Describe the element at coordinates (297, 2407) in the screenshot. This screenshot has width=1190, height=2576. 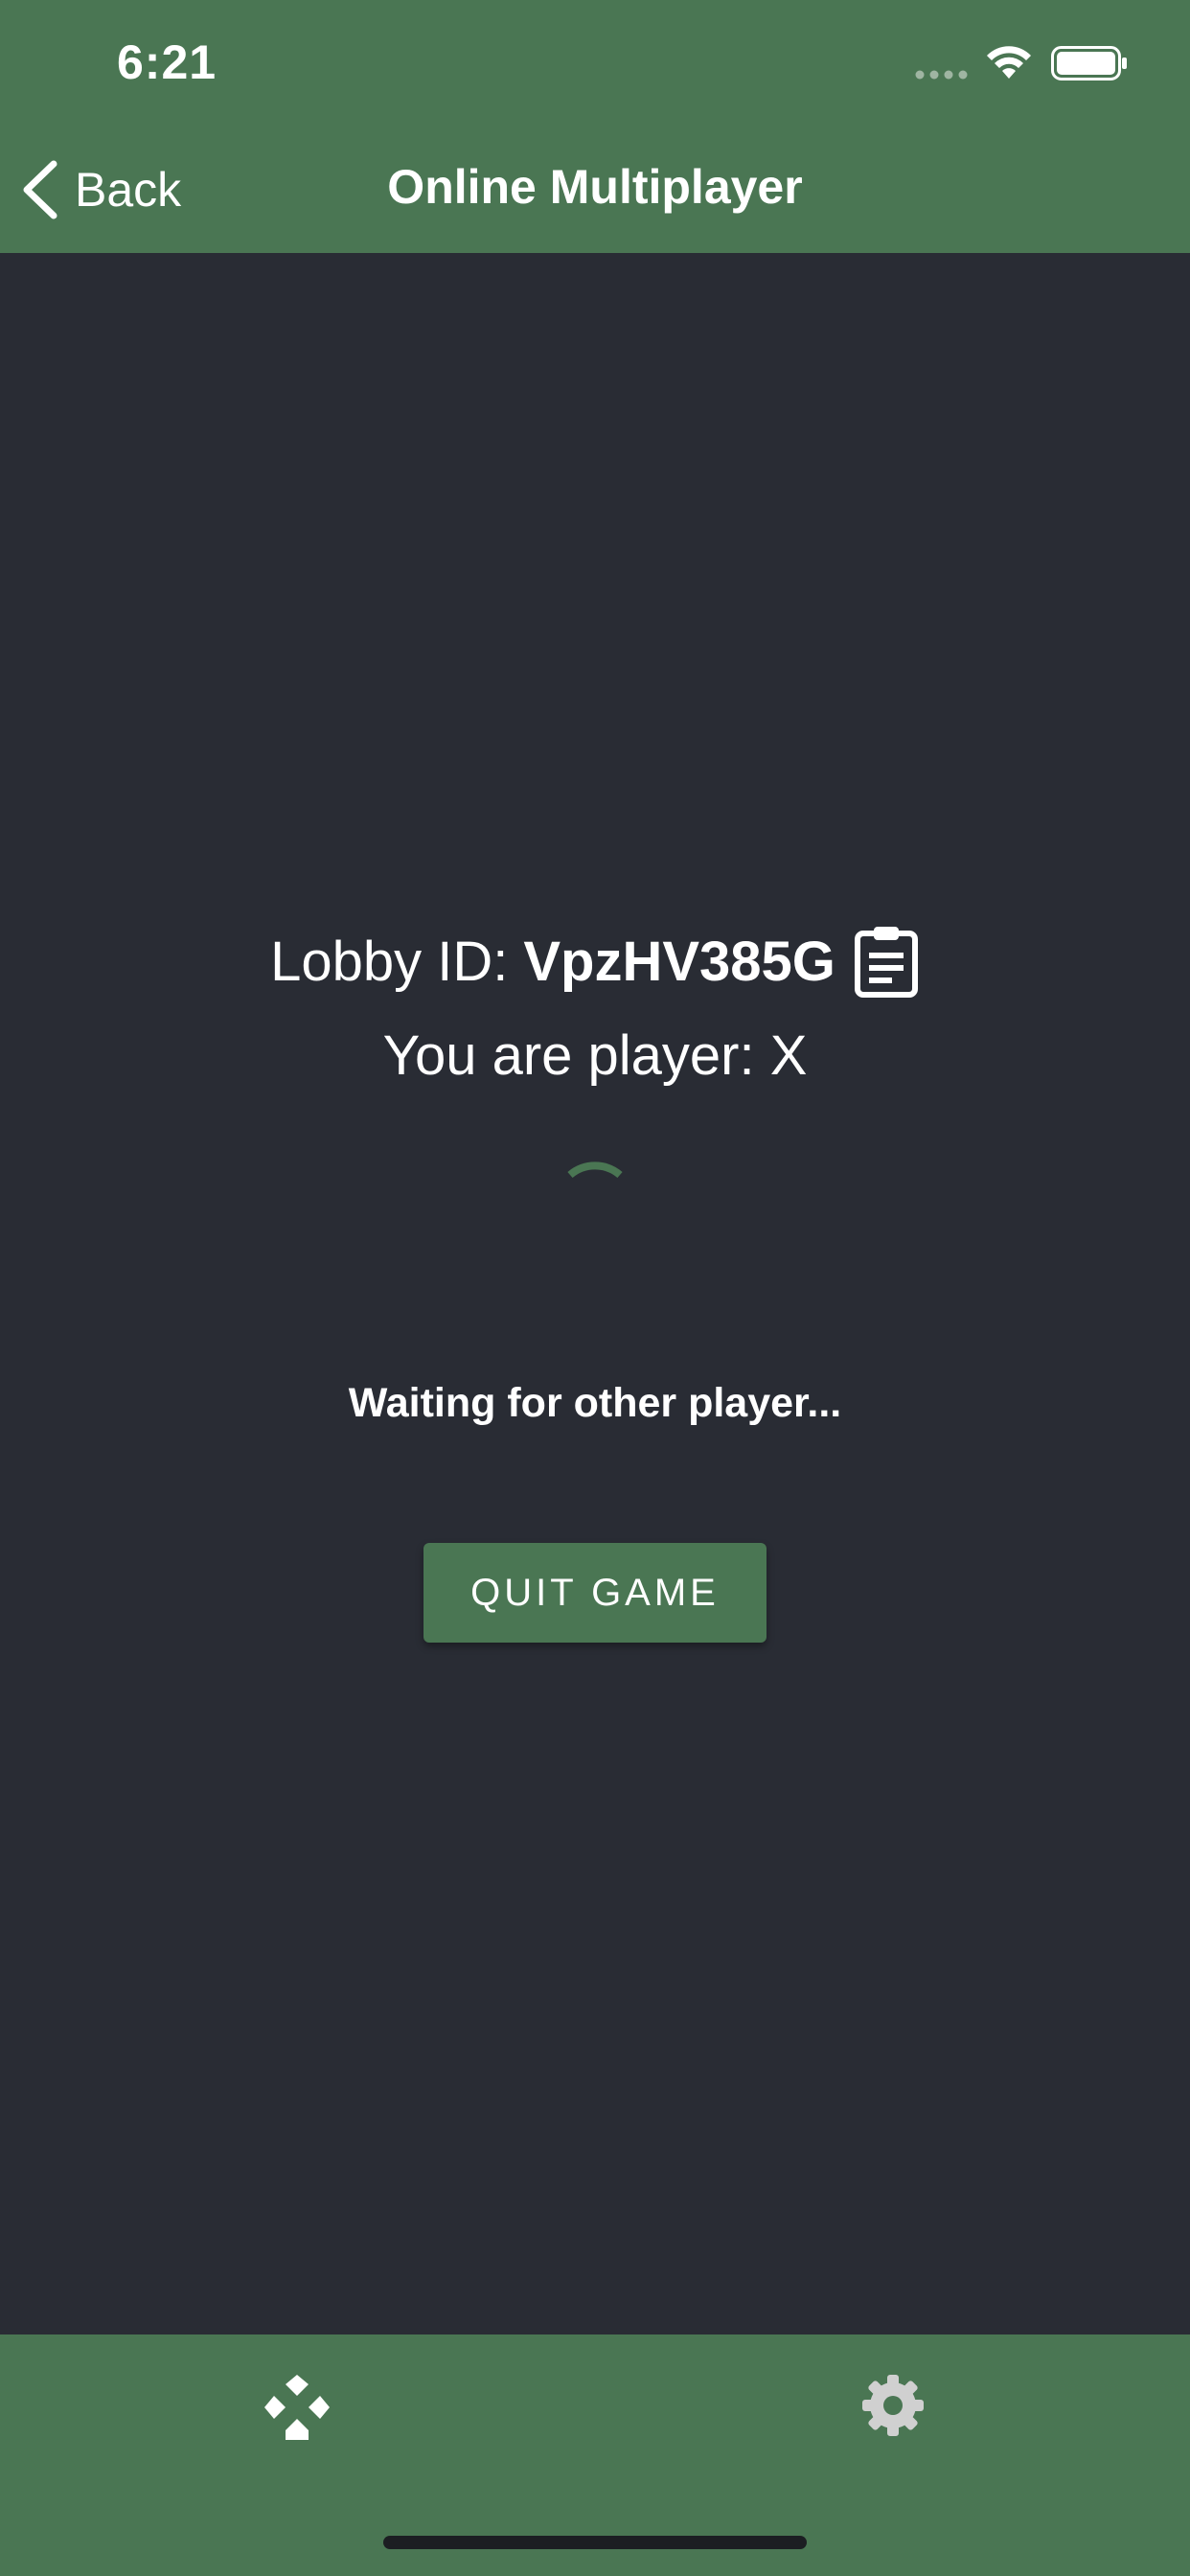
I see `gamepad-icon` at that location.